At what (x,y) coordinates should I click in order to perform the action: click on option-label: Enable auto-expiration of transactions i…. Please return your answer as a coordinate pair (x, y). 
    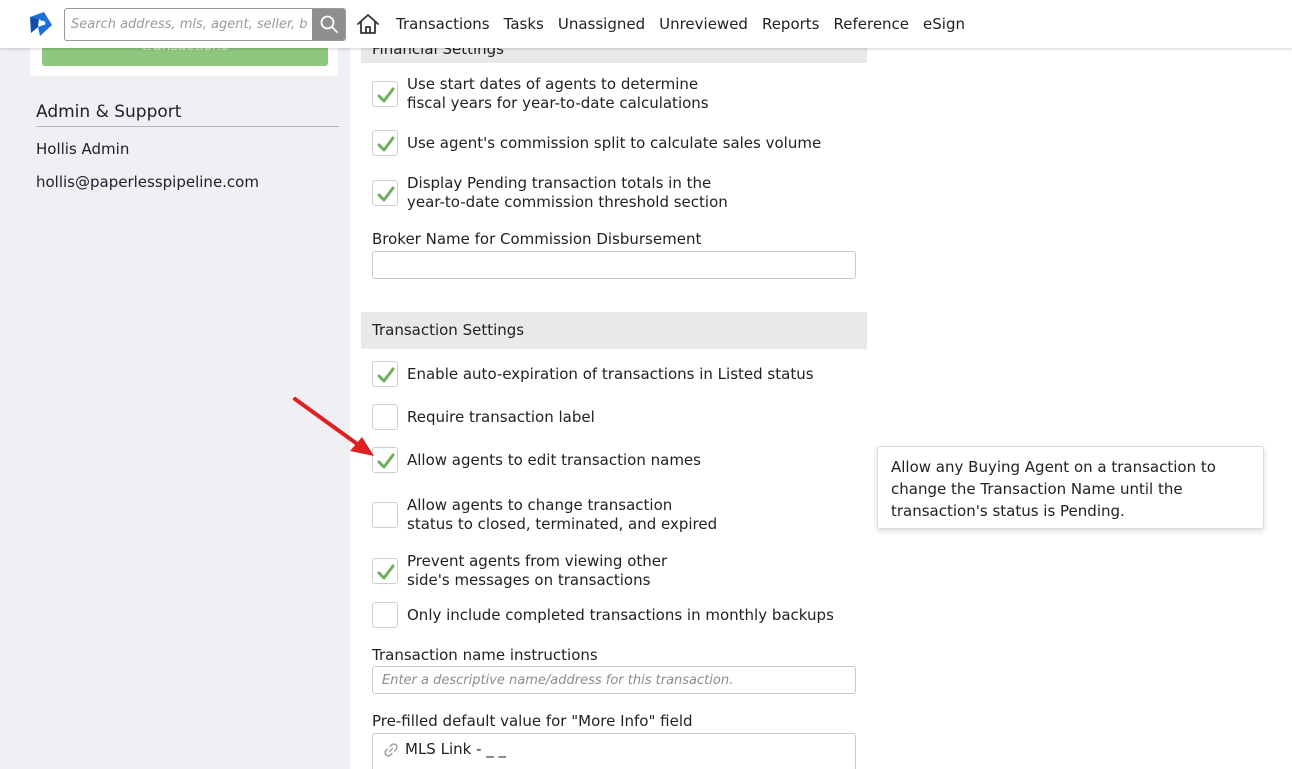
    Looking at the image, I should click on (610, 373).